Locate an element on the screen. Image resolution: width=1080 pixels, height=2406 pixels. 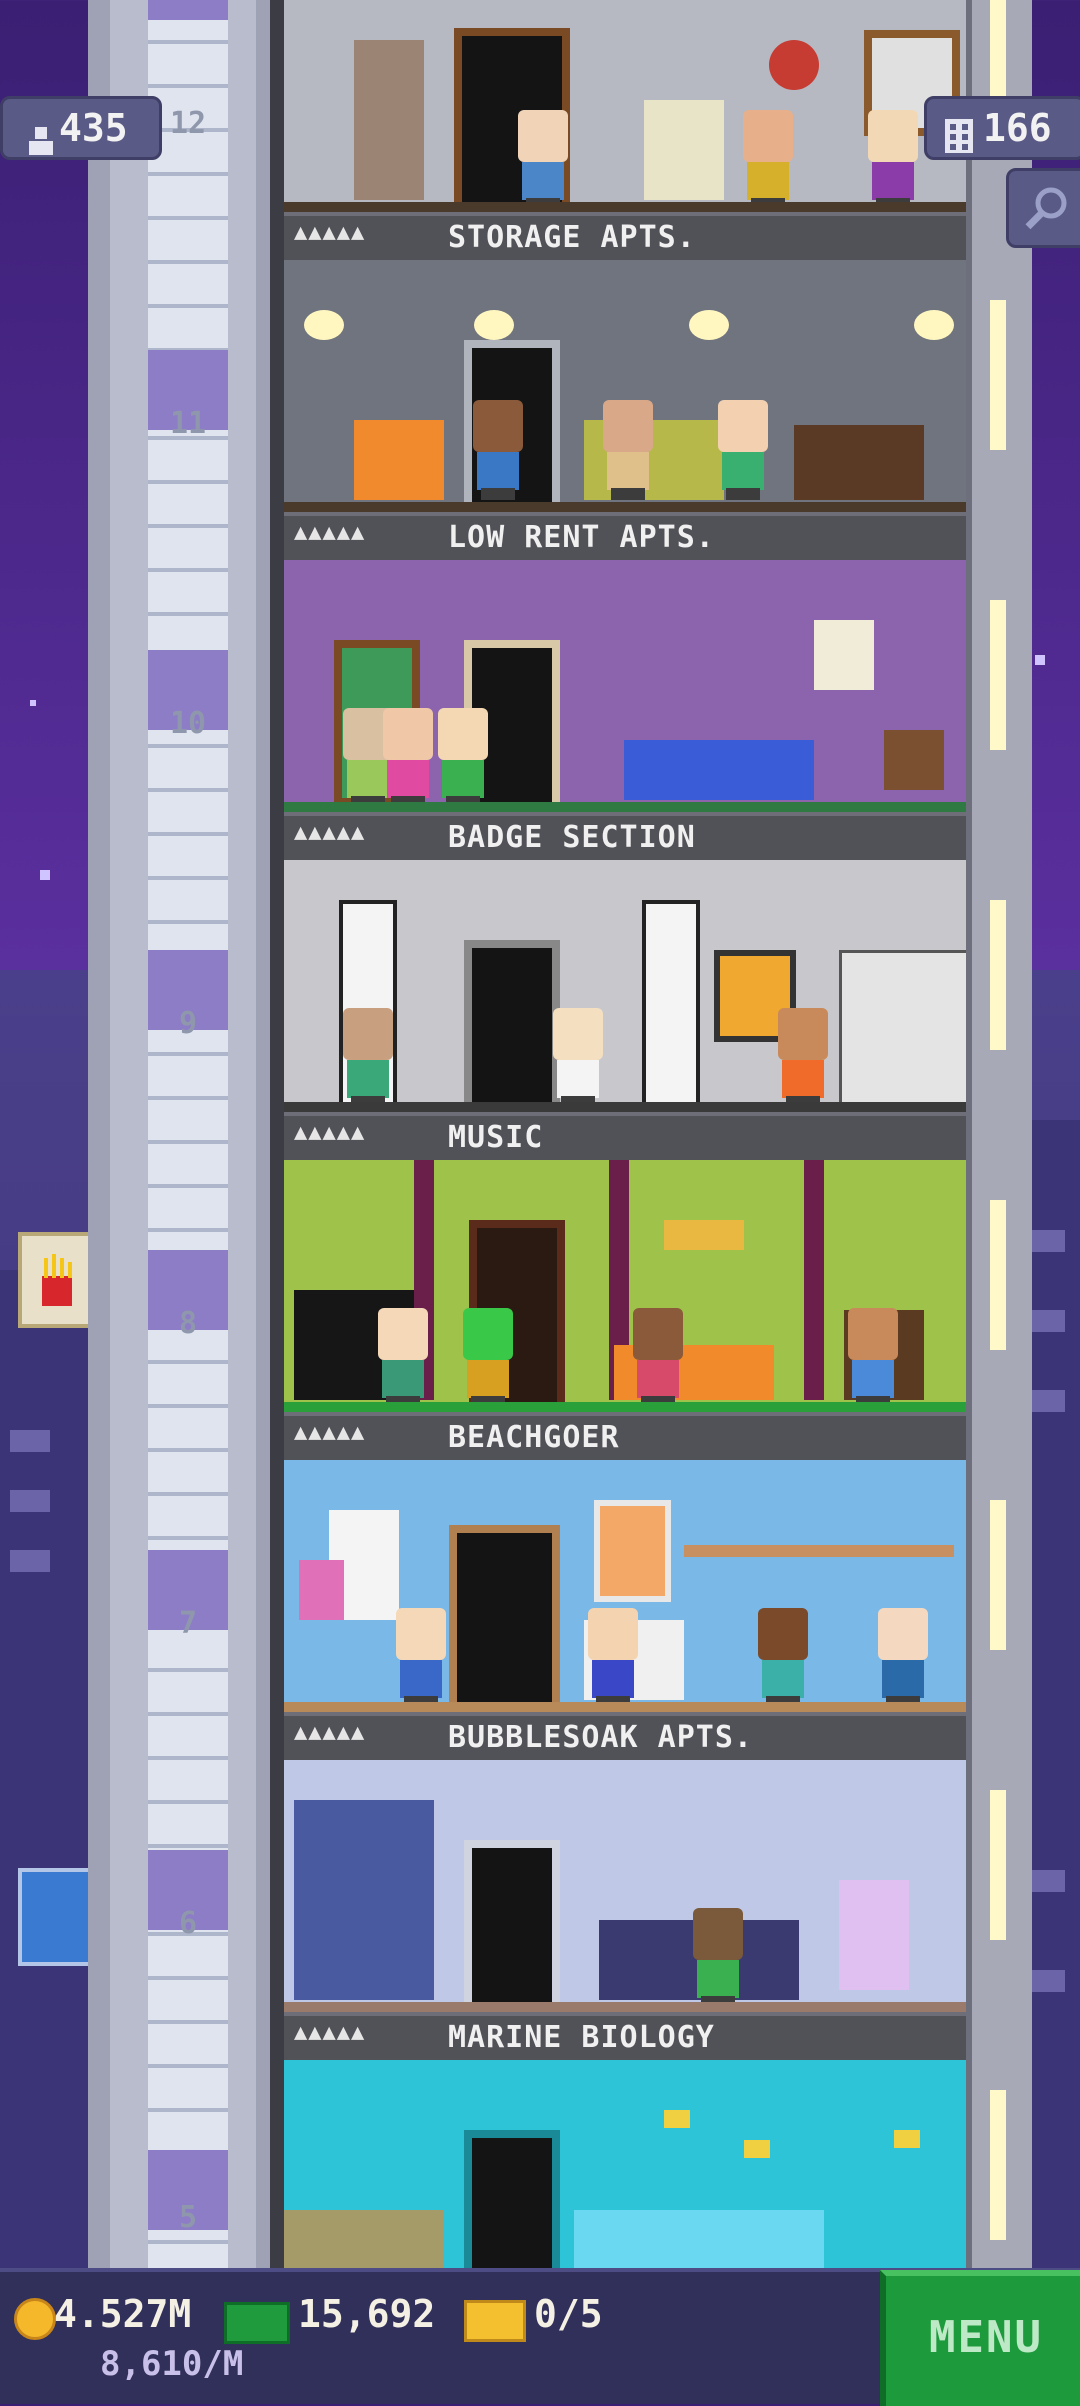
floor-banner: ▲▲▲▲▲ MUSIC is located at coordinates (625, 1139).